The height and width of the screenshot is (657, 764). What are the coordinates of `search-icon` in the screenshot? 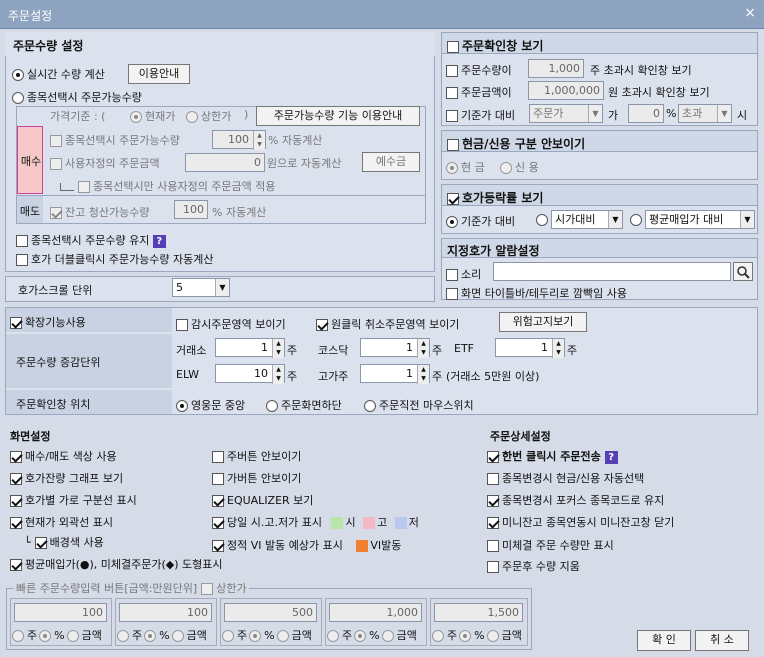 It's located at (743, 271).